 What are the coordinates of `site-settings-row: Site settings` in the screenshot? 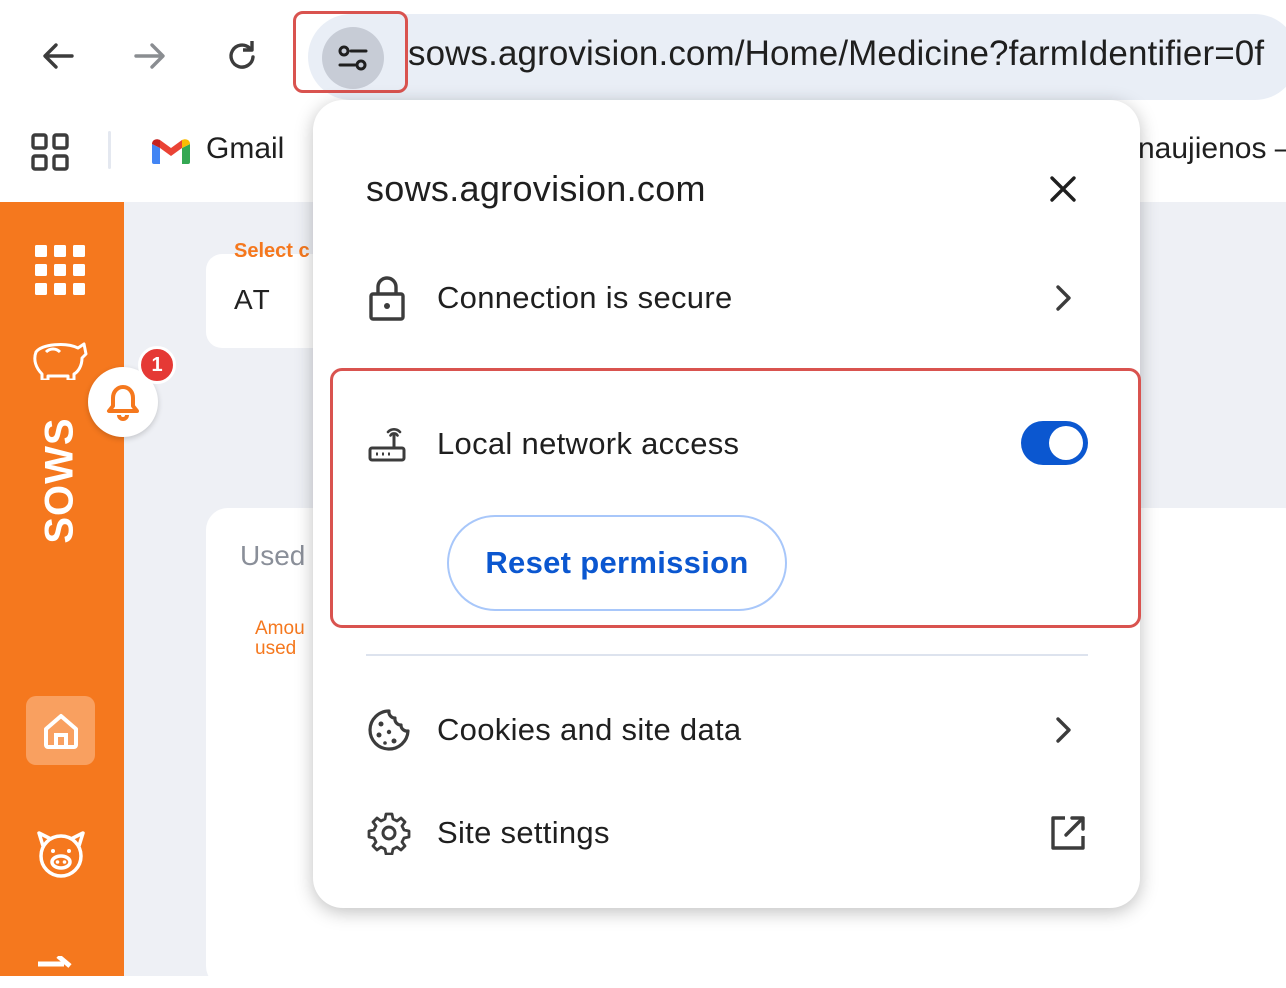 It's located at (726, 833).